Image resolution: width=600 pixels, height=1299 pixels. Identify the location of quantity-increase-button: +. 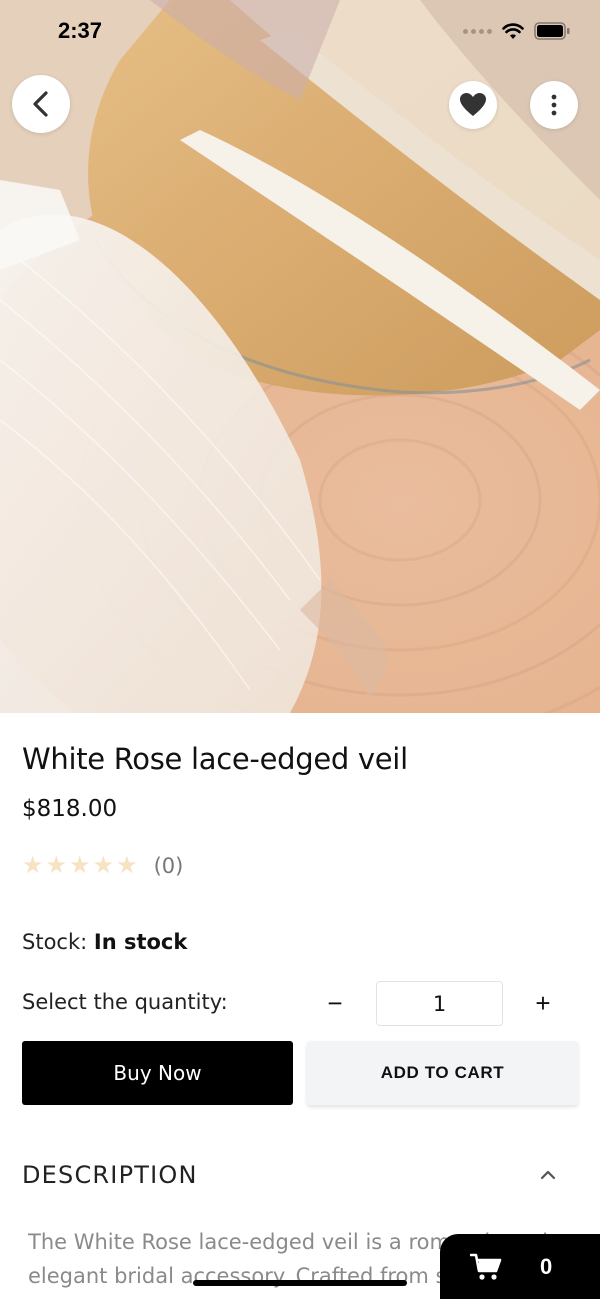
(543, 1003).